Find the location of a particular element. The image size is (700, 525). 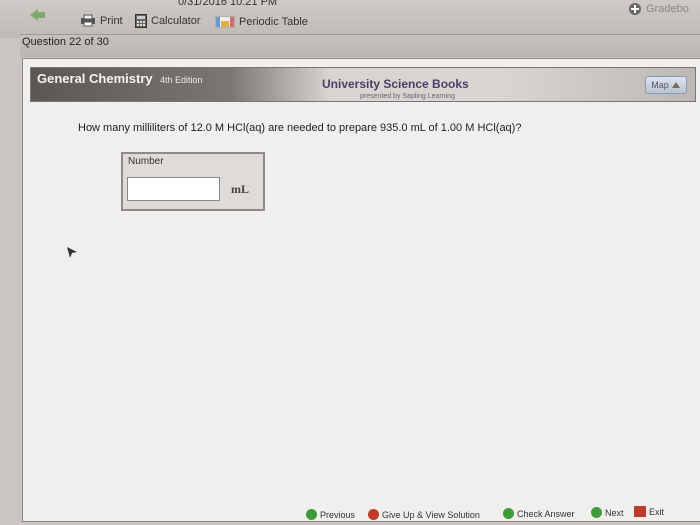

back-arrow-icon is located at coordinates (37, 17).